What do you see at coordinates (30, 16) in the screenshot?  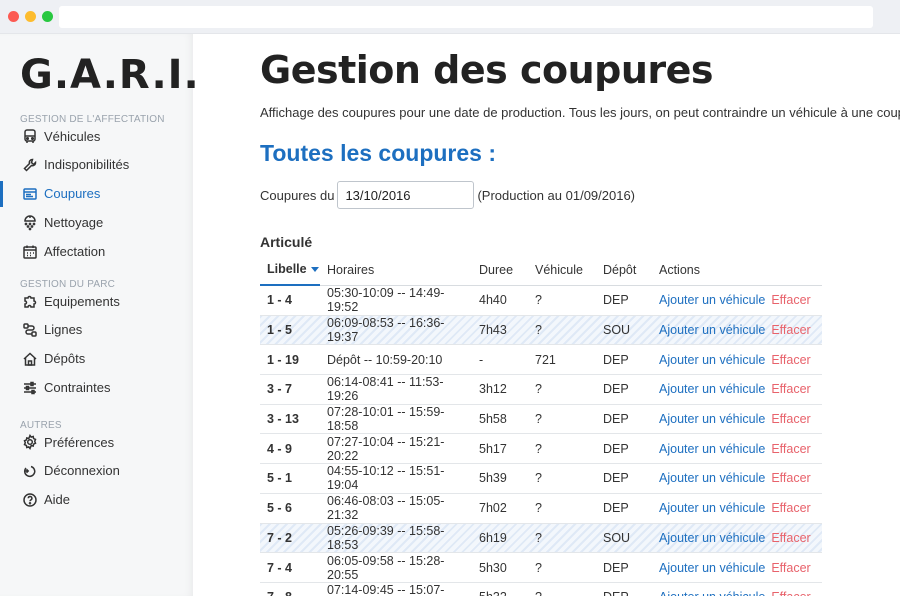 I see `minimize-window-button` at bounding box center [30, 16].